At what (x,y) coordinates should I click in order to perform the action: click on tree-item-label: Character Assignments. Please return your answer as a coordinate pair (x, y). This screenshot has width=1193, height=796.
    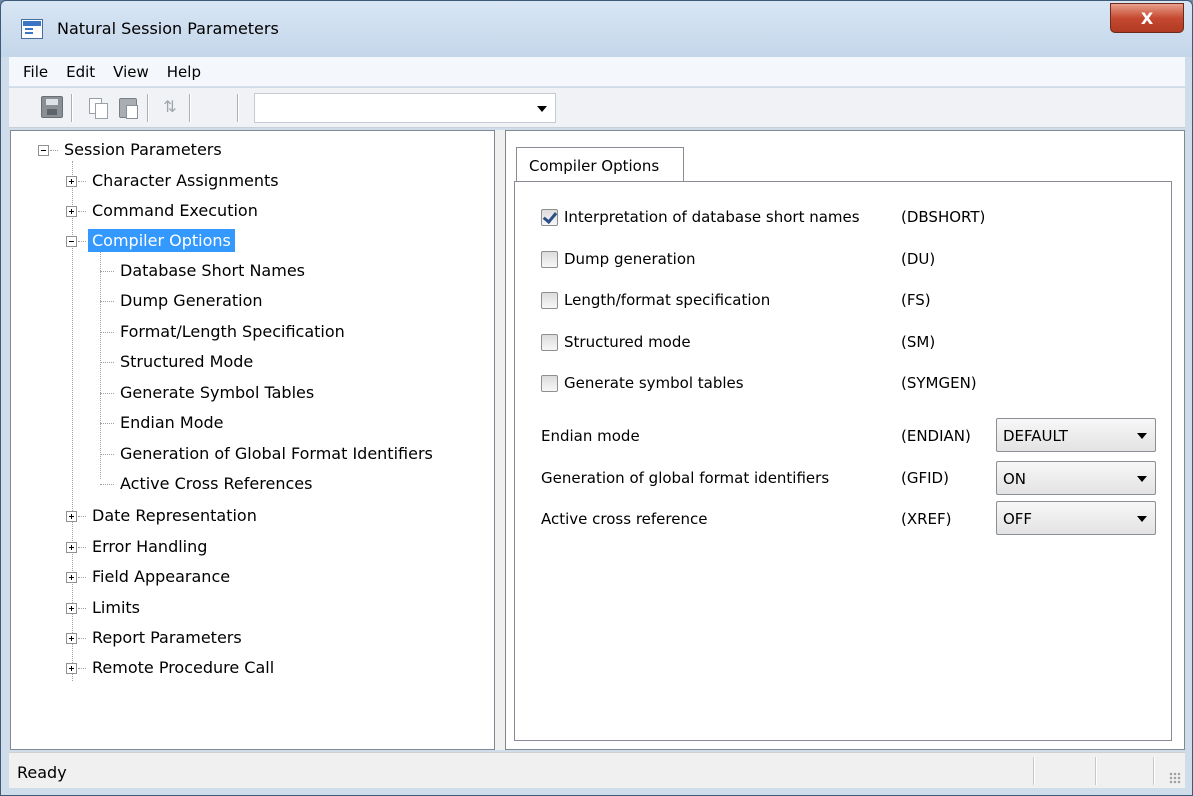
    Looking at the image, I should click on (185, 180).